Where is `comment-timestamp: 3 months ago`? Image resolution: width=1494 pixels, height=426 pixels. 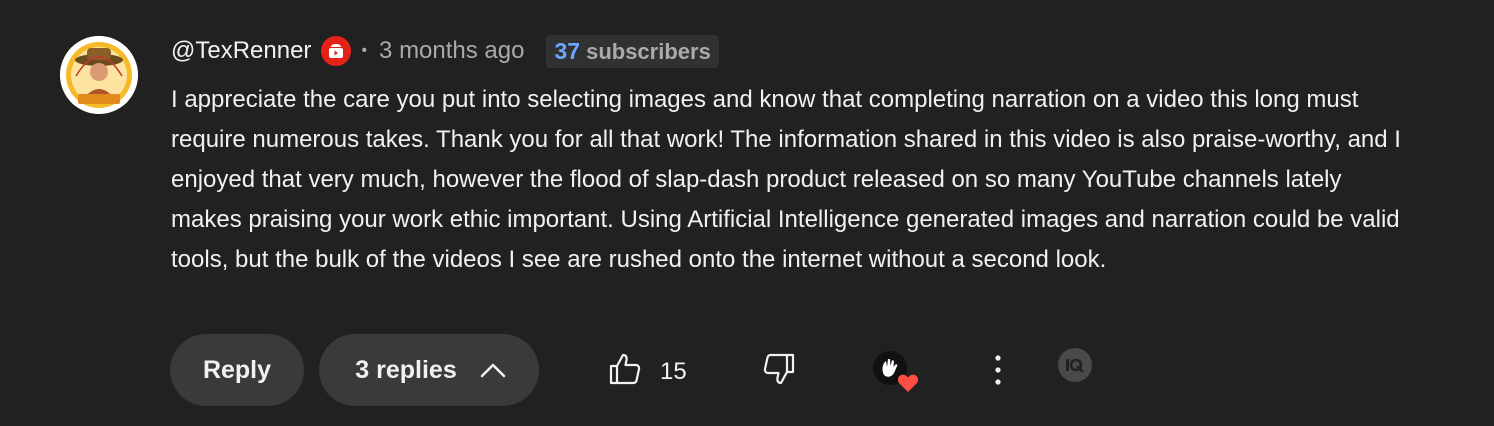 comment-timestamp: 3 months ago is located at coordinates (451, 51).